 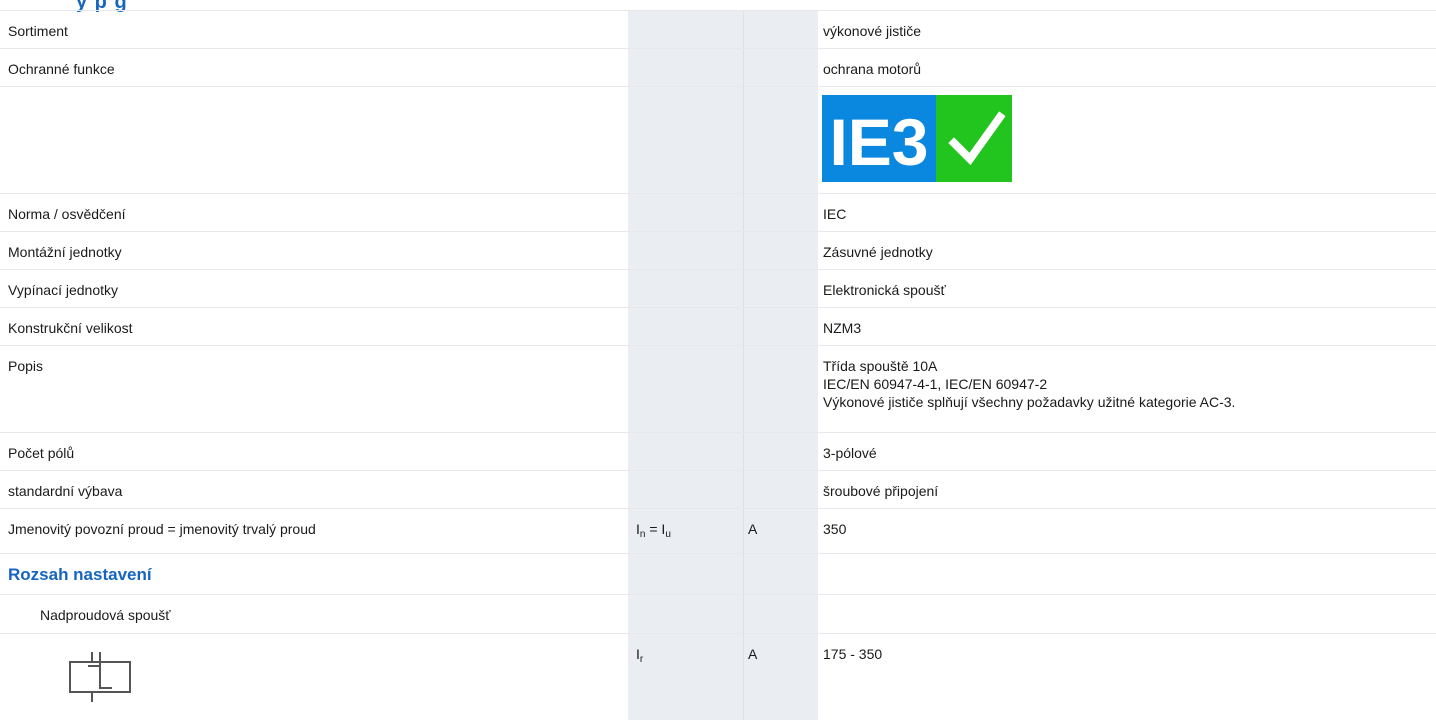 What do you see at coordinates (100, 677) in the screenshot?
I see `overcurrent-release-icon` at bounding box center [100, 677].